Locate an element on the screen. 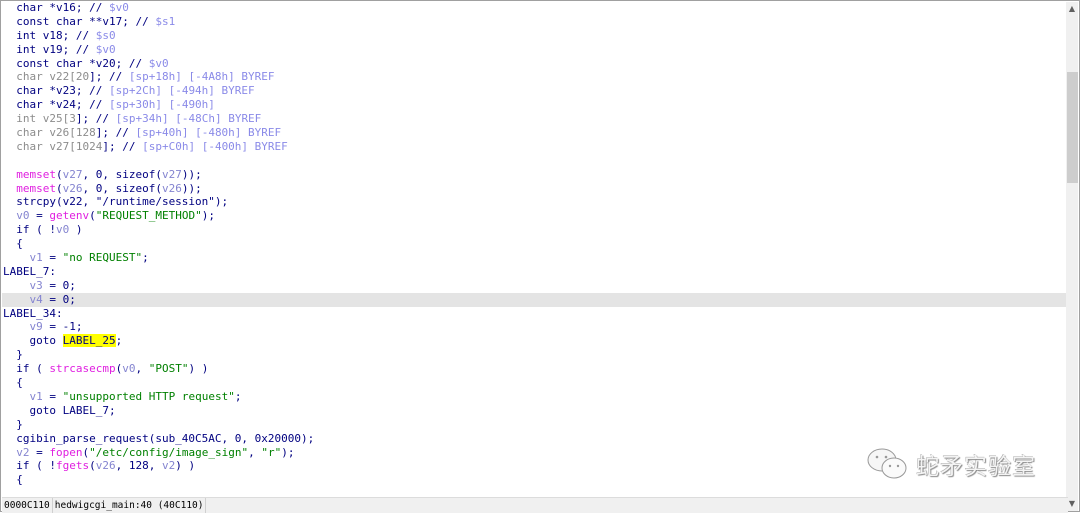 Image resolution: width=1080 pixels, height=513 pixels. code-token: , 0, sizeof( is located at coordinates (122, 188).